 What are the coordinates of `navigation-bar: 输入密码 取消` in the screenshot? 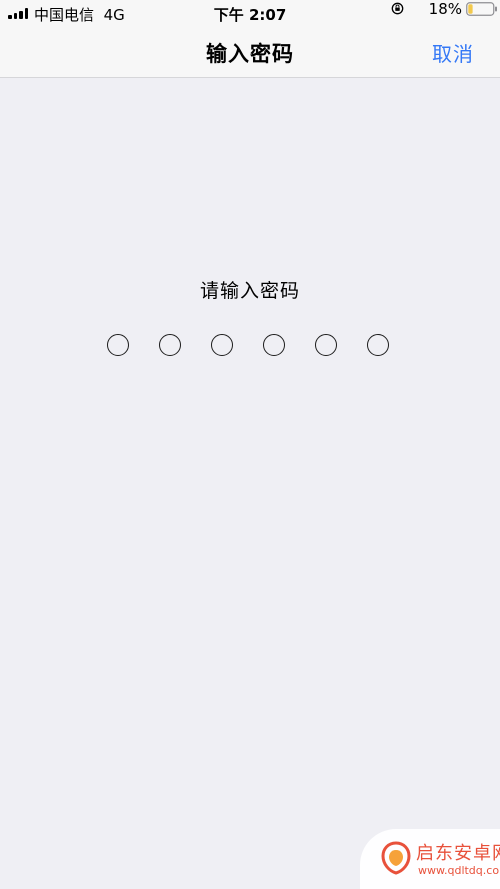 It's located at (250, 52).